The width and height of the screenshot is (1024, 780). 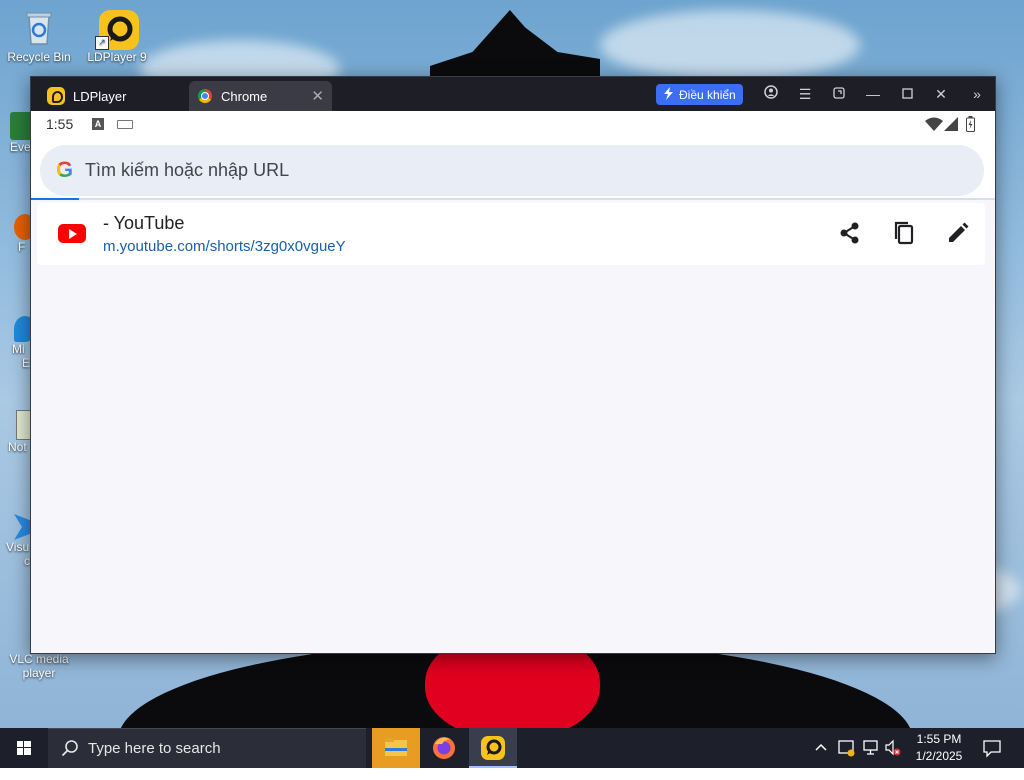 I want to click on page-load-progress, so click(x=513, y=199).